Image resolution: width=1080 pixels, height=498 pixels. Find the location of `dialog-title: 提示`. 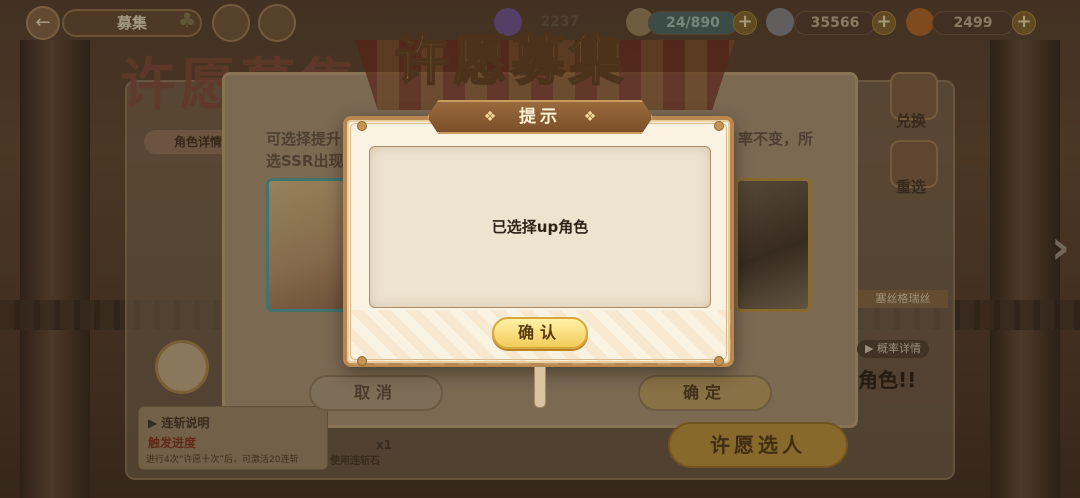

dialog-title: 提示 is located at coordinates (540, 117).